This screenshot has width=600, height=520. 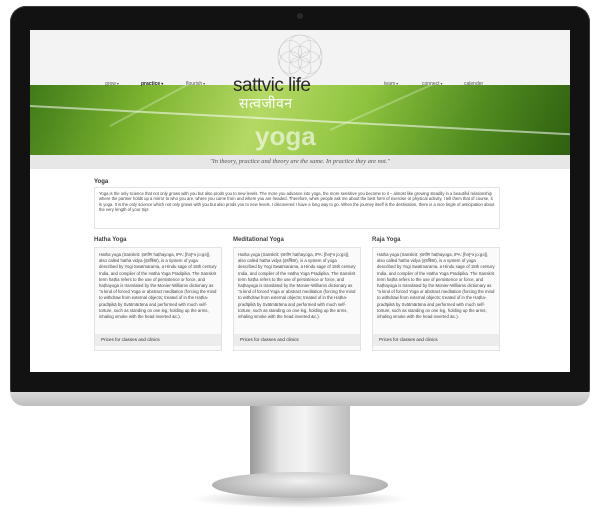 What do you see at coordinates (300, 485) in the screenshot?
I see `monitor-stand-base` at bounding box center [300, 485].